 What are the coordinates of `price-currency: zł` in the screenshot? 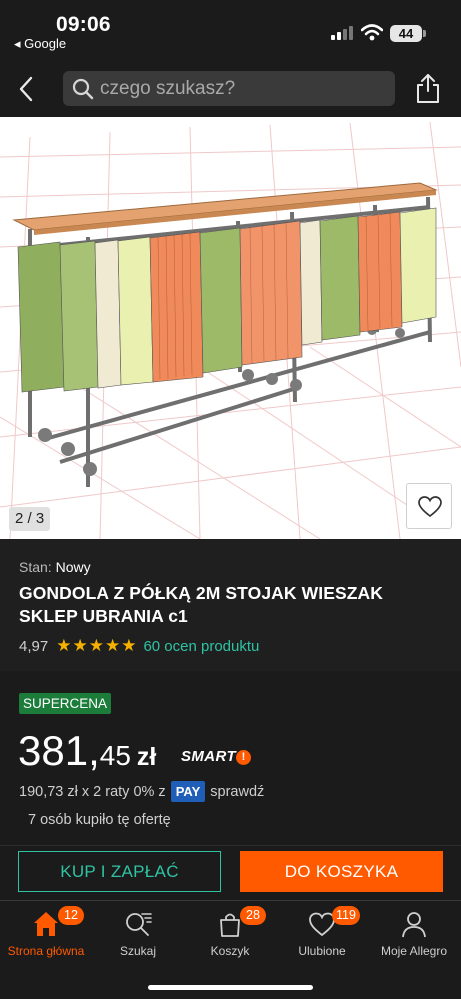 It's located at (146, 757).